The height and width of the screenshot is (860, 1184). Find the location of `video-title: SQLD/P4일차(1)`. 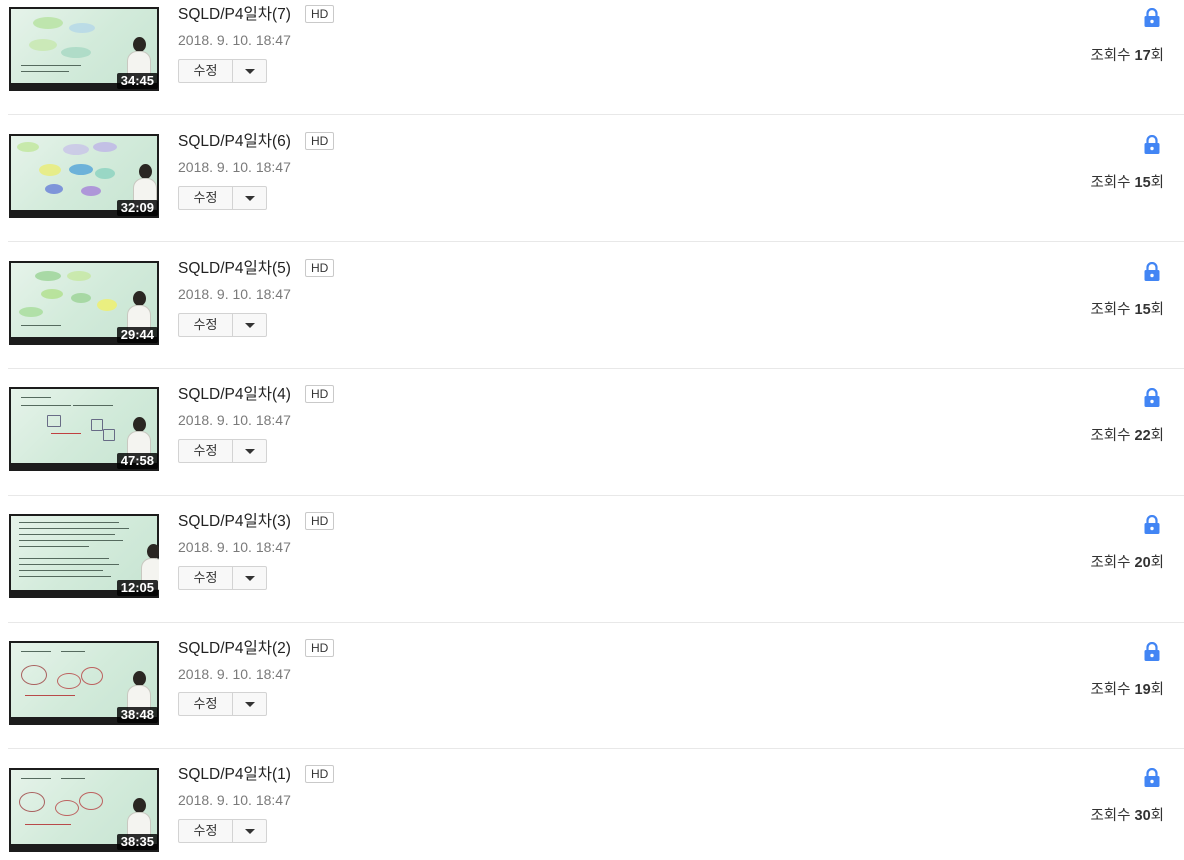

video-title: SQLD/P4일차(1) is located at coordinates (234, 775).